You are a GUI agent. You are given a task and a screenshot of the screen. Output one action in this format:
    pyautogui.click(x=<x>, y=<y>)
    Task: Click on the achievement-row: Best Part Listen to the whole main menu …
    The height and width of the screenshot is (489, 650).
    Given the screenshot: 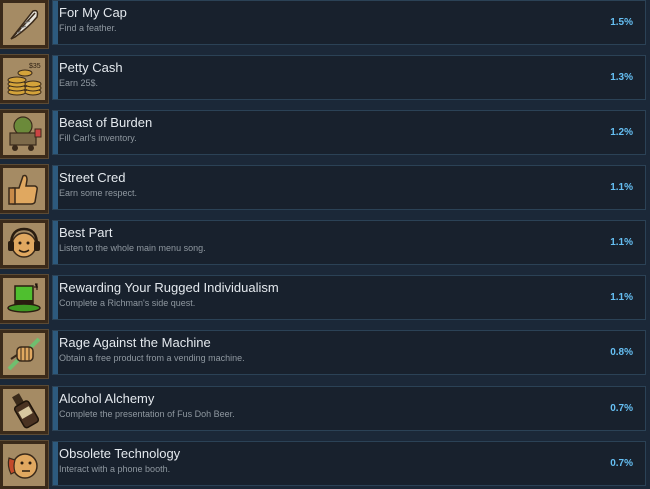 What is the action you would take?
    pyautogui.click(x=325, y=246)
    